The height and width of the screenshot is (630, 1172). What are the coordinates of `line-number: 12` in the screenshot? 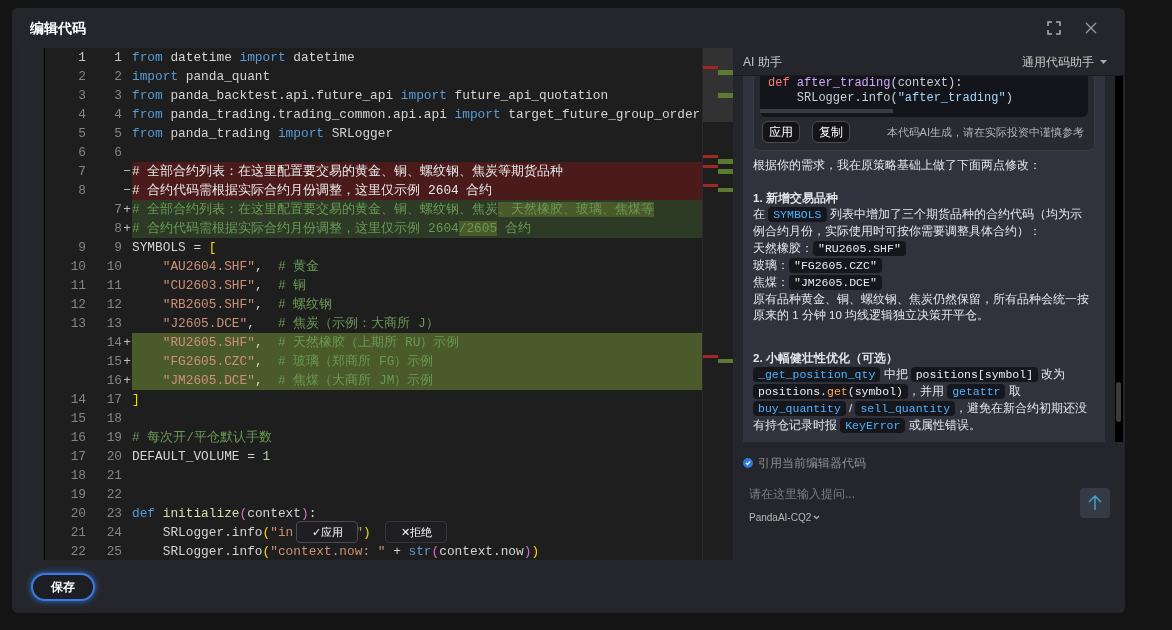 It's located at (78, 304).